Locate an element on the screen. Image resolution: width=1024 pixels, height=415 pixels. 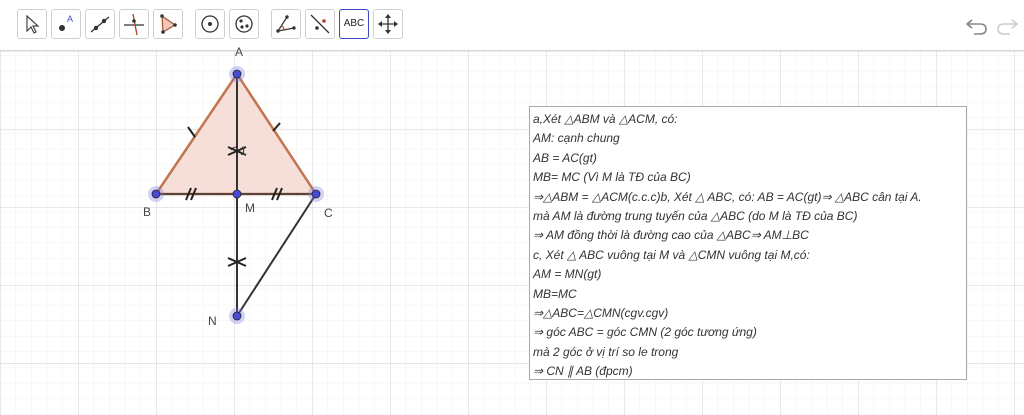
redo-icon is located at coordinates (1008, 27).